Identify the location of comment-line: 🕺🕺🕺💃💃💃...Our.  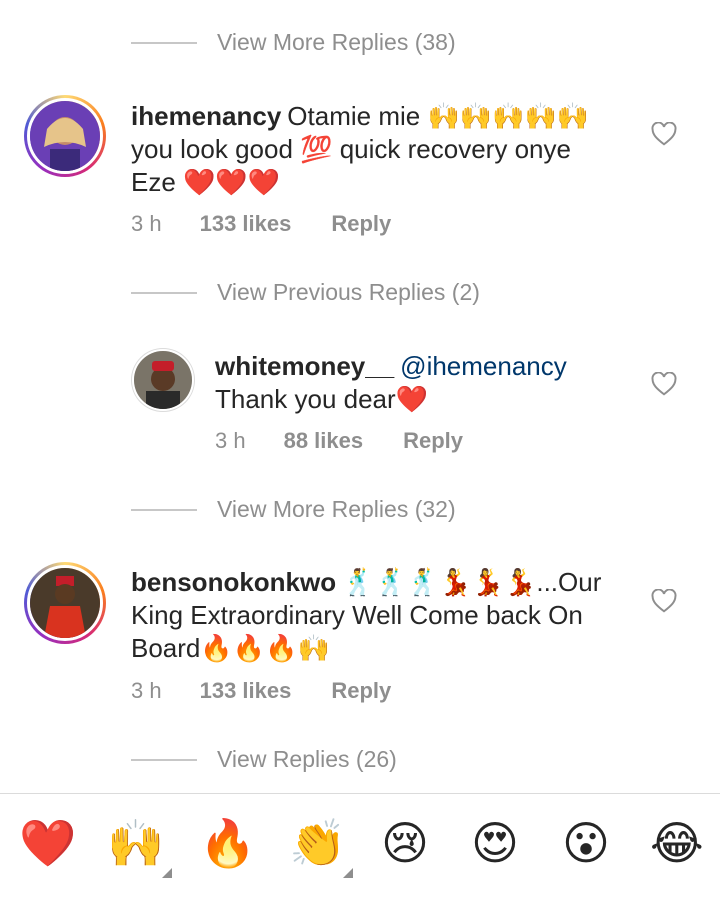
(472, 582).